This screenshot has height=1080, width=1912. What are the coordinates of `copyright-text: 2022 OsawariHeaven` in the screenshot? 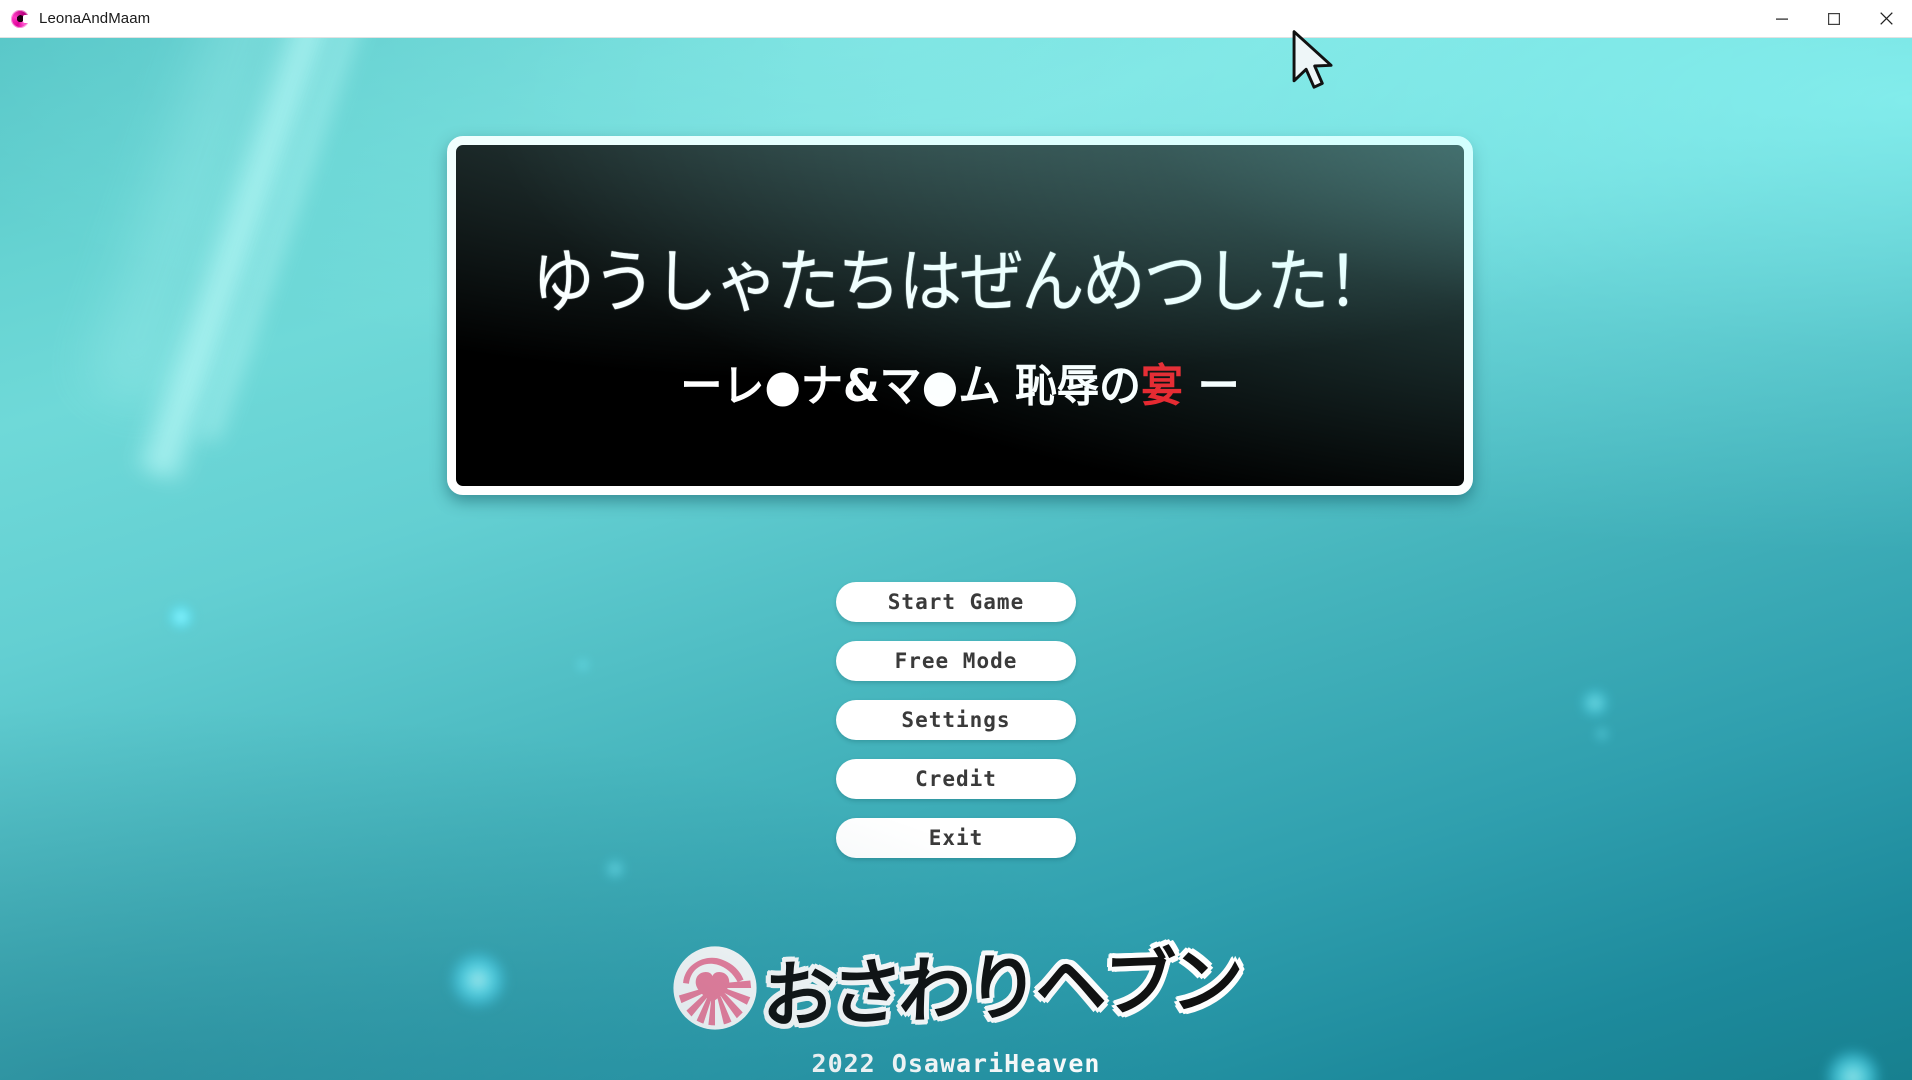 It's located at (956, 1063).